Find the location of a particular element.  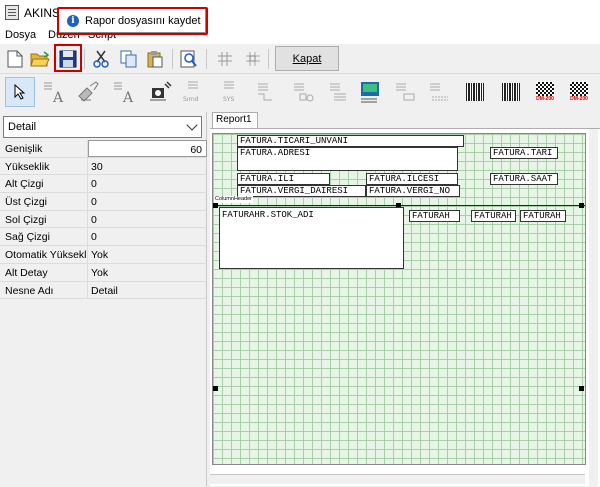

svg-text: A is located at coordinates (128, 97).